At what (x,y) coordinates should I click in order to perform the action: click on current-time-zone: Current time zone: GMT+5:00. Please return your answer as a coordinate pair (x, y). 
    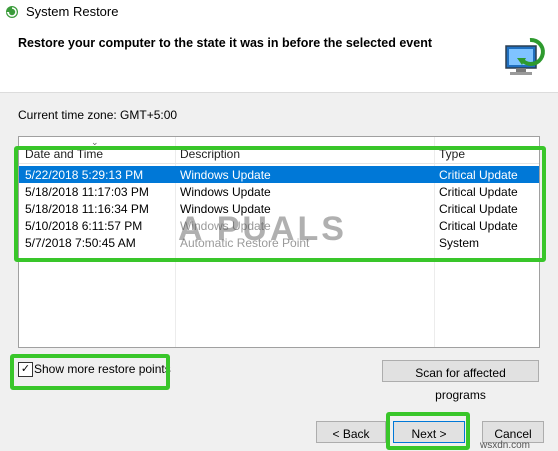
    Looking at the image, I should click on (98, 115).